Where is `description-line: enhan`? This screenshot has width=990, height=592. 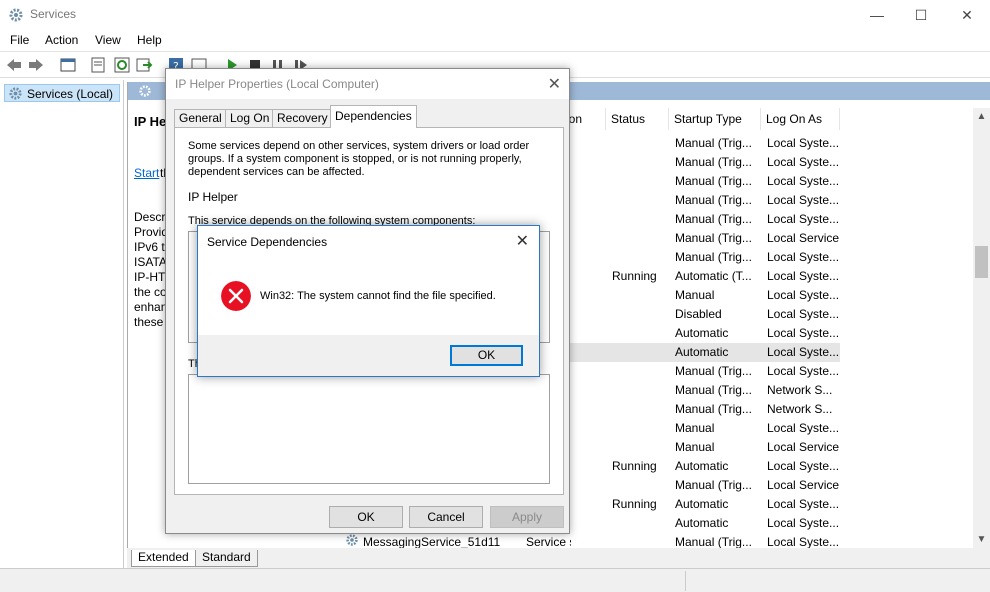 description-line: enhan is located at coordinates (151, 307).